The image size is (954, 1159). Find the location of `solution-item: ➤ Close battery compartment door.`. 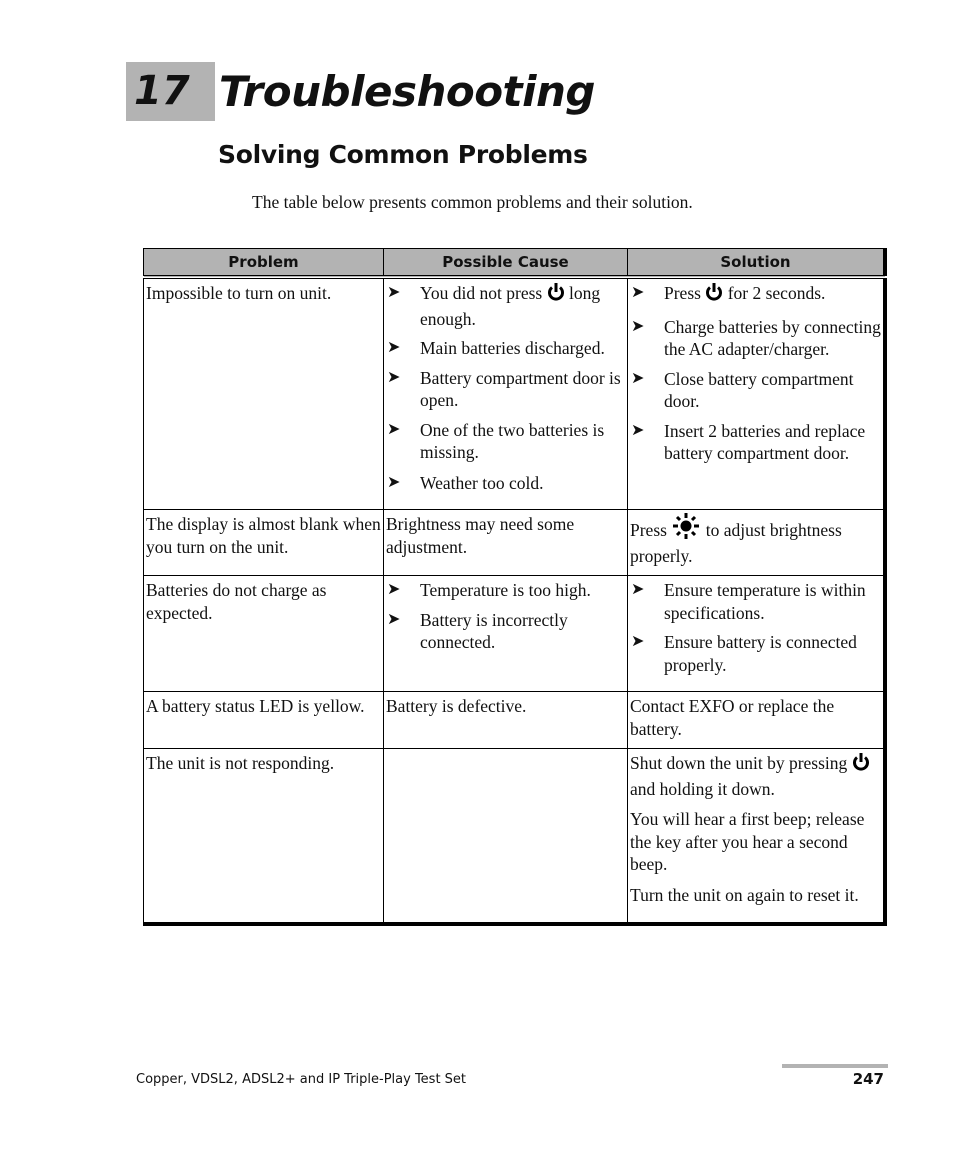

solution-item: ➤ Close battery compartment door. is located at coordinates (755, 390).